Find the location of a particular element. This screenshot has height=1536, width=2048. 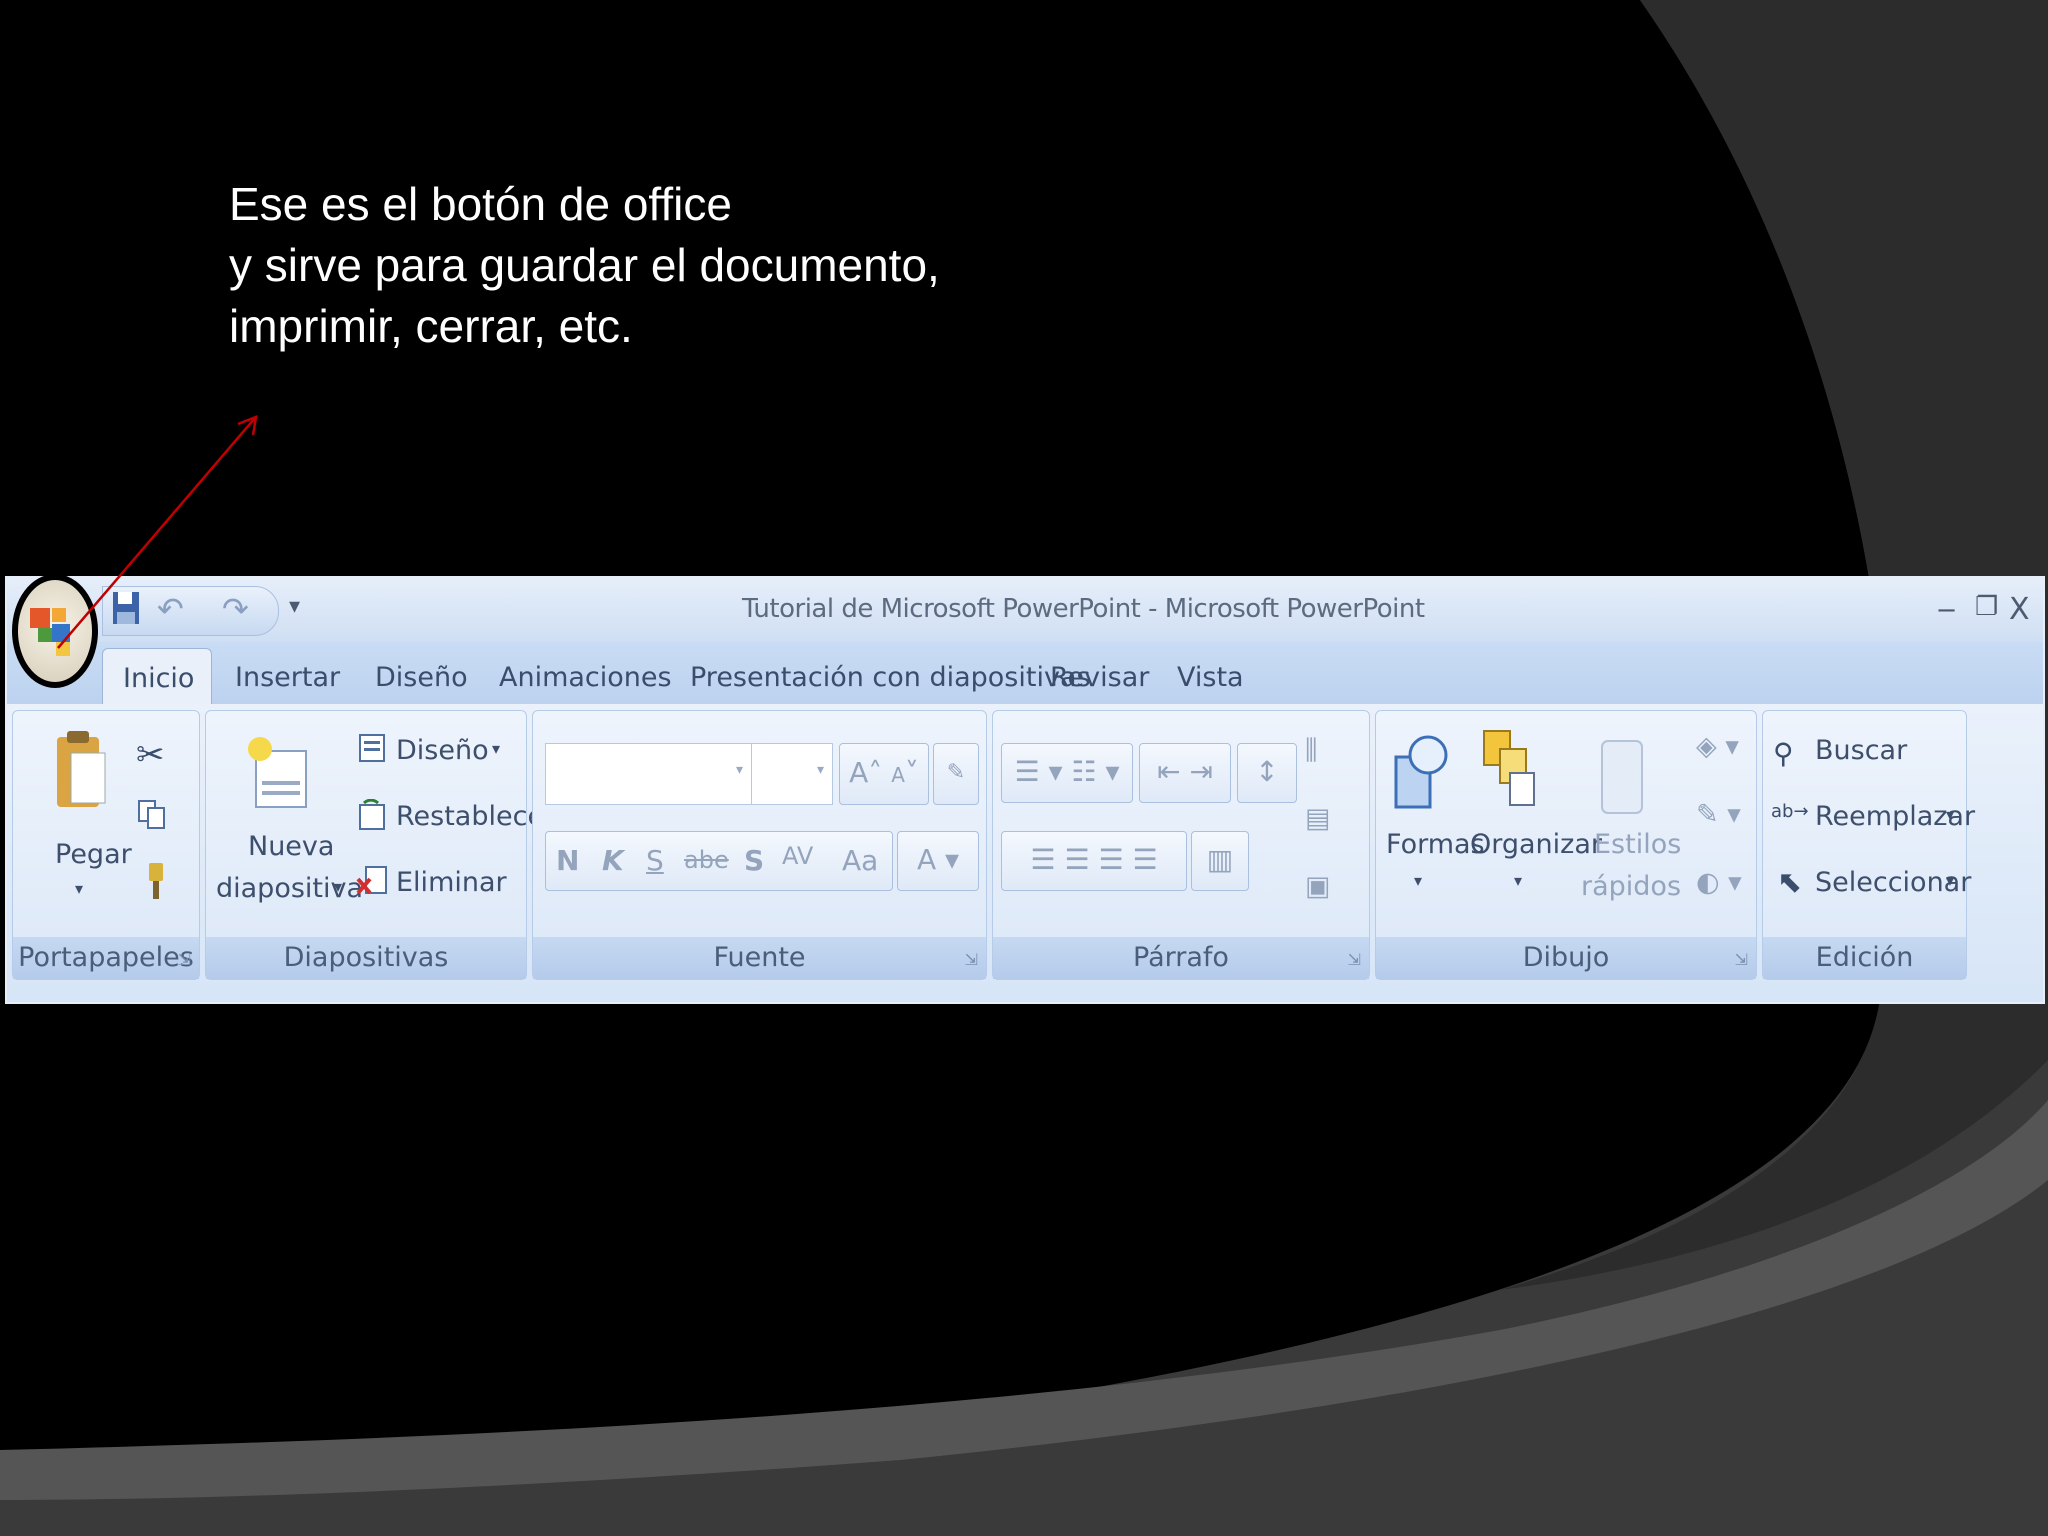

layout-dropdown-icon: ▾ is located at coordinates (496, 748).